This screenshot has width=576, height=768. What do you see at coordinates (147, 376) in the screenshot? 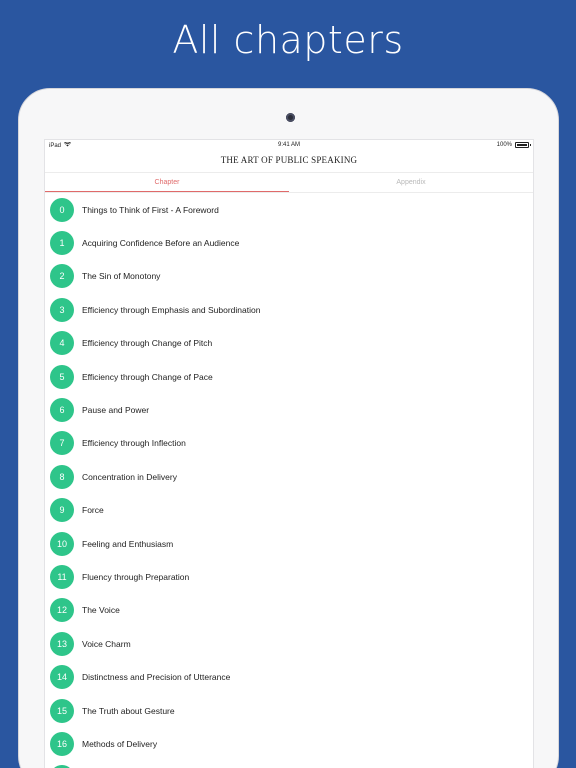
I see `chapter-title: Efficiency through Change of Pace` at bounding box center [147, 376].